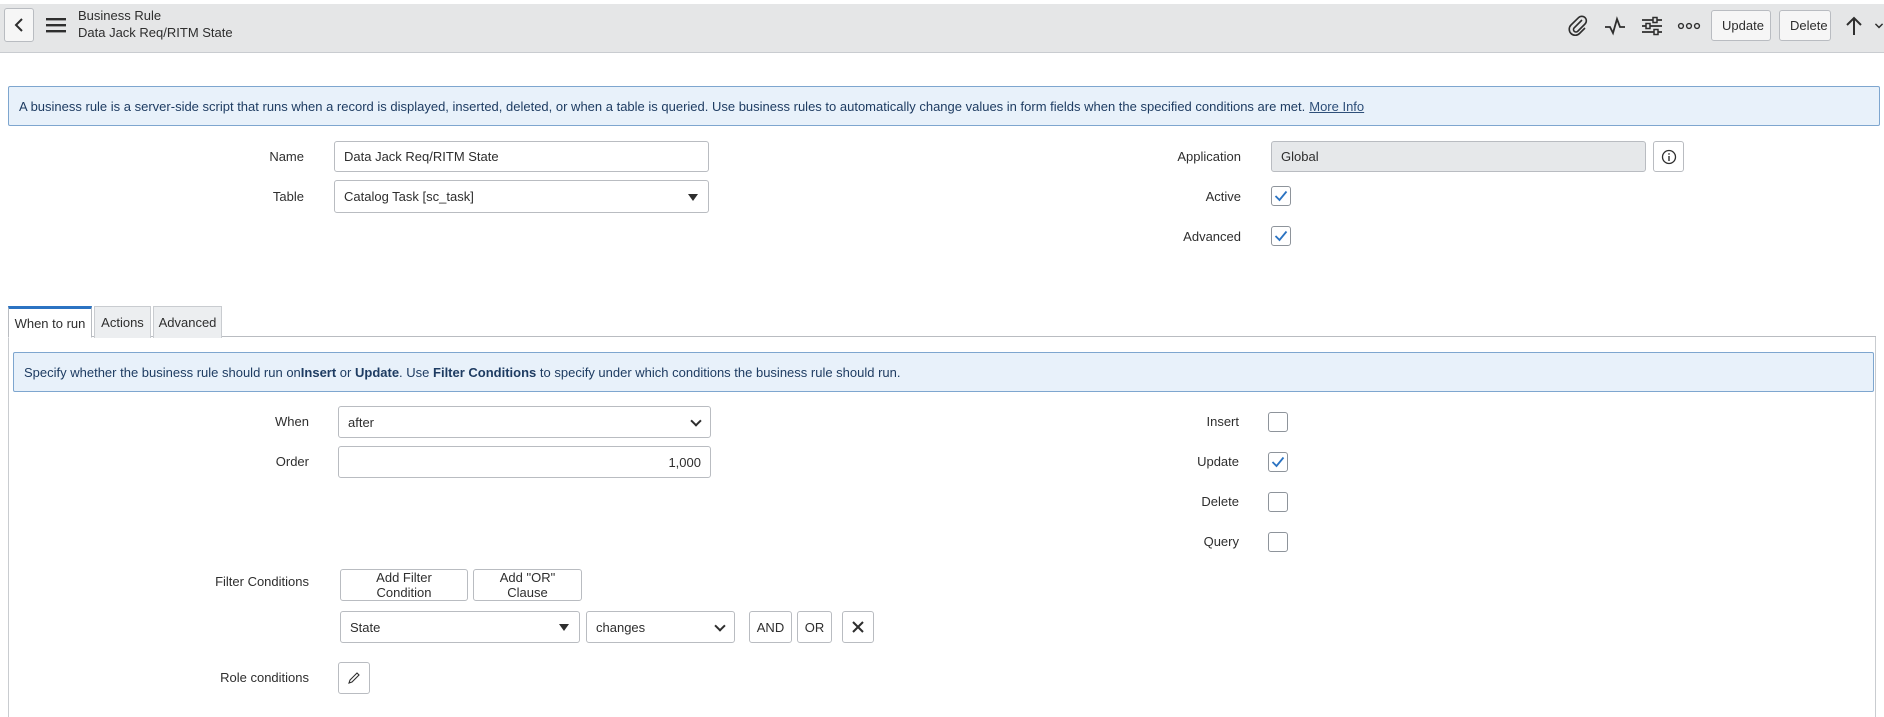 Image resolution: width=1884 pixels, height=717 pixels. What do you see at coordinates (814, 627) in the screenshot?
I see `or-button: OR` at bounding box center [814, 627].